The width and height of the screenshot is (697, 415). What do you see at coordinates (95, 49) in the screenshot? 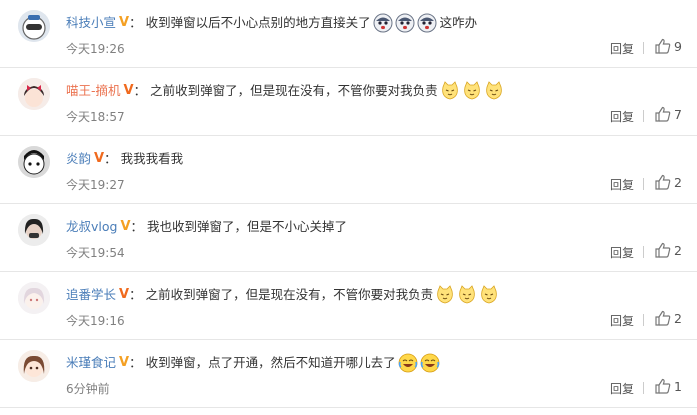
I see `comment-timestamp: 今天19:26` at bounding box center [95, 49].